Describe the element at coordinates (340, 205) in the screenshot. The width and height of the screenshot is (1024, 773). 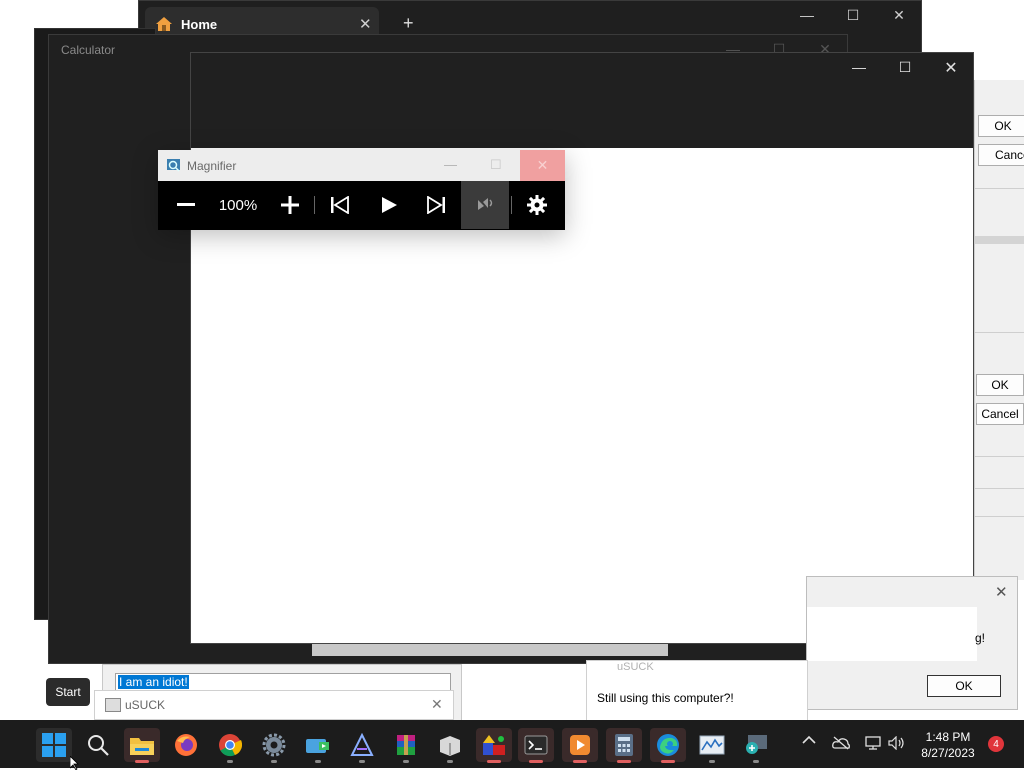
I see `previous-icon` at that location.